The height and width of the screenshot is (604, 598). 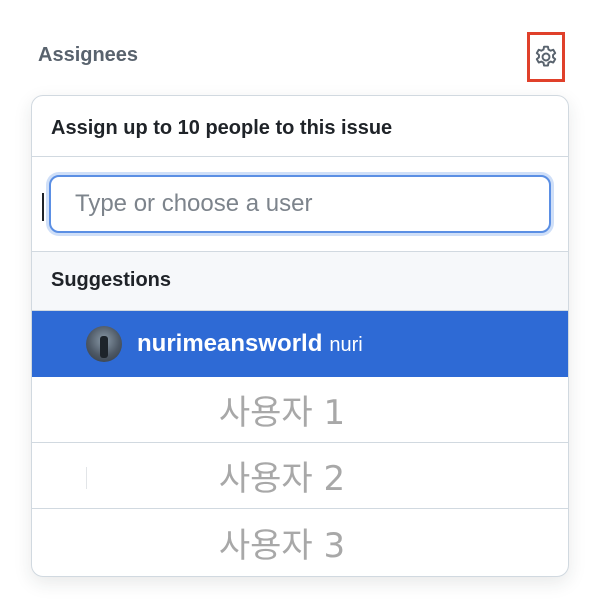 I want to click on suggestion-item-nurimeansworld: nurimeansworld nuri, so click(x=300, y=344).